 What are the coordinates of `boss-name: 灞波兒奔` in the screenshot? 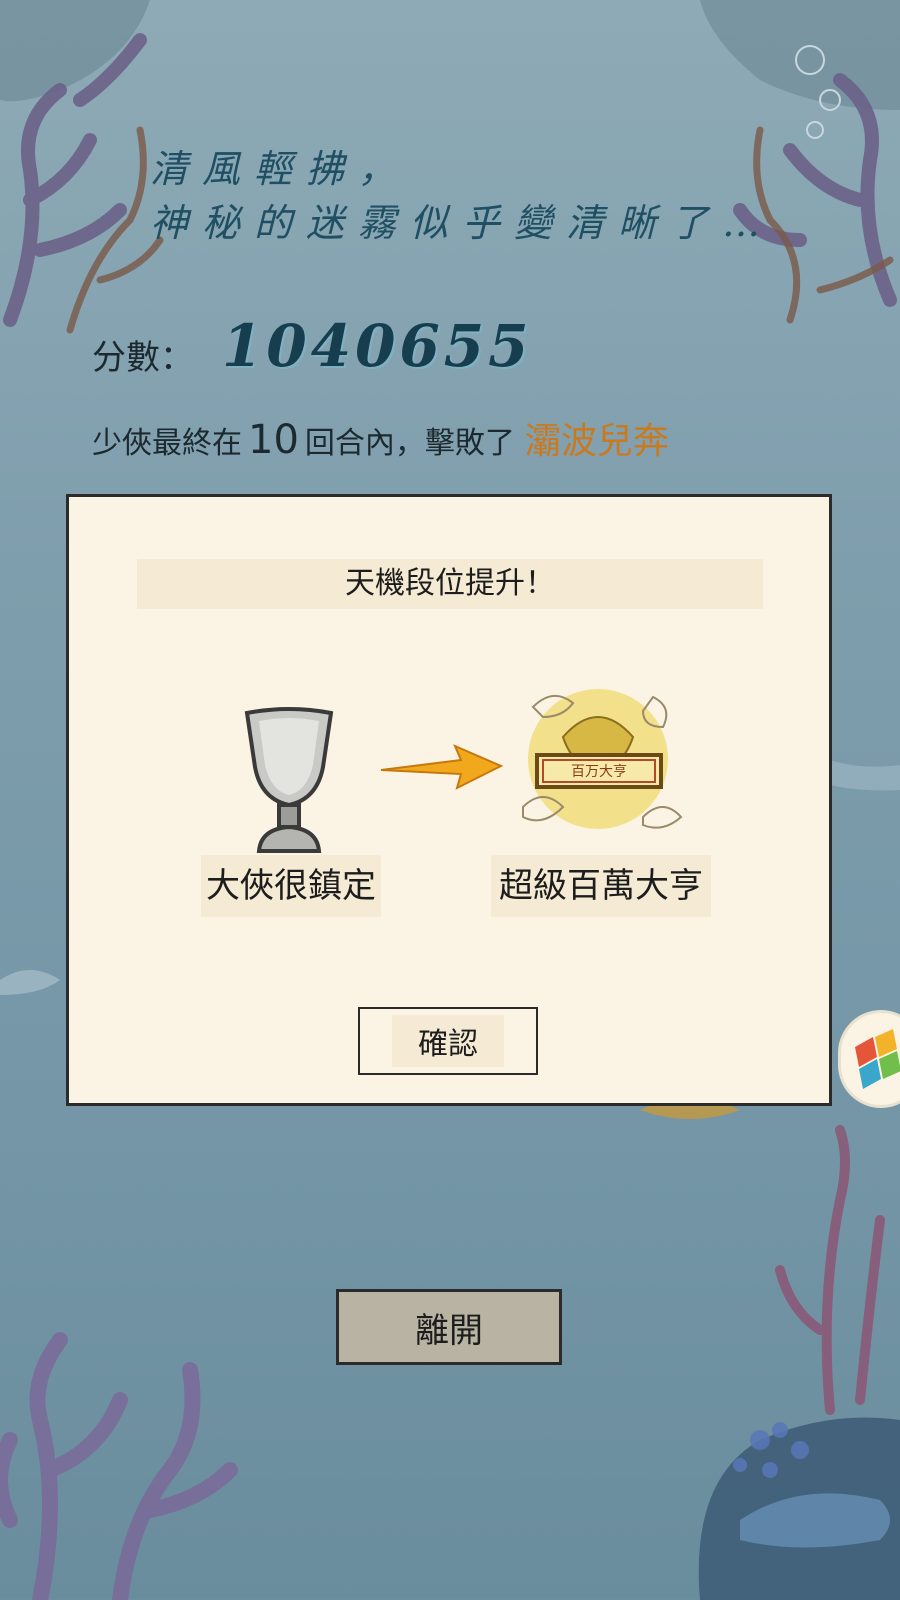 It's located at (596, 441).